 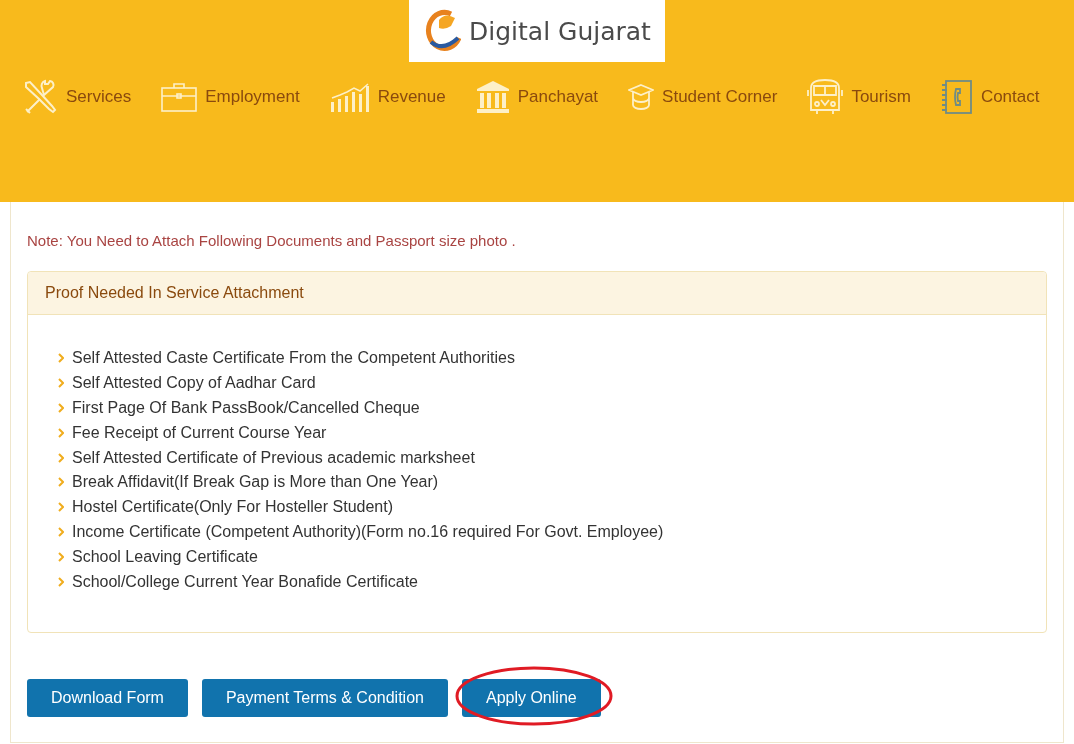 I want to click on bar-chart-icon, so click(x=349, y=97).